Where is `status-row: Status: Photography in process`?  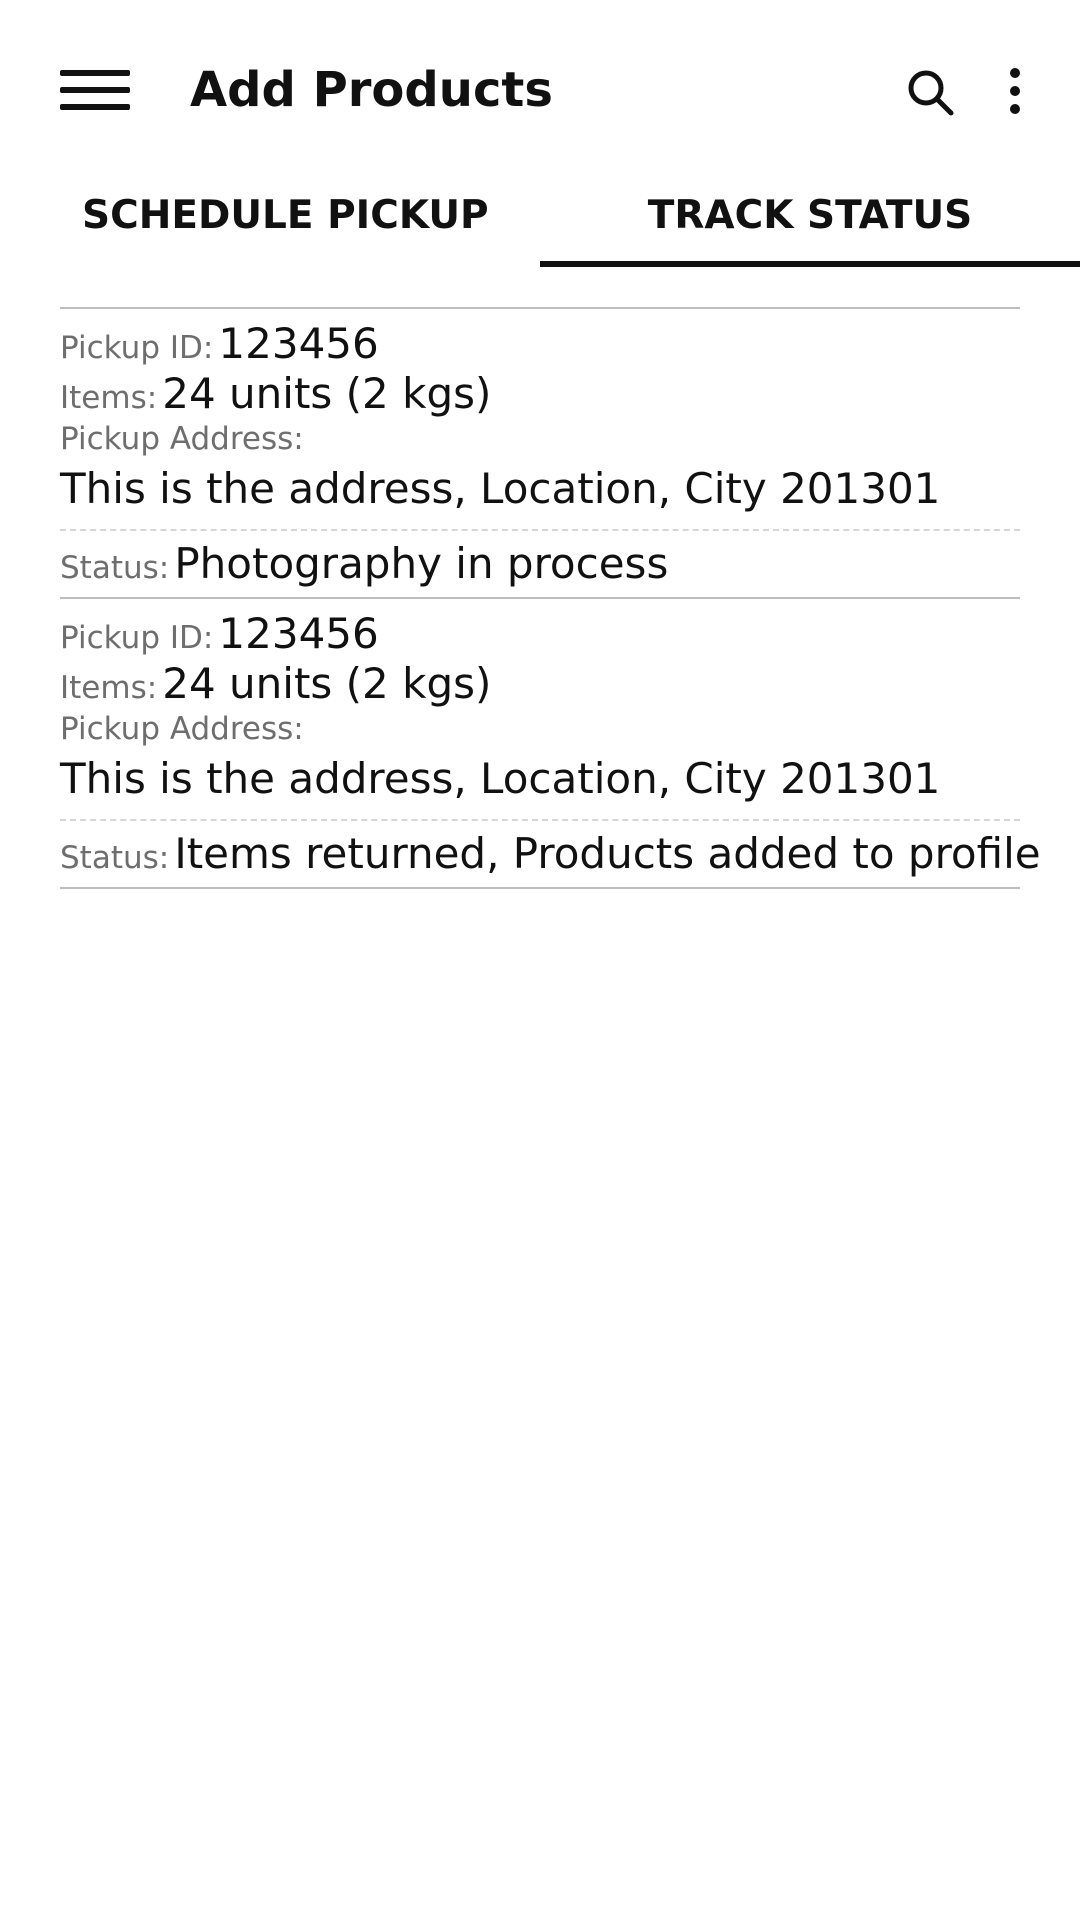 status-row: Status: Photography in process is located at coordinates (540, 563).